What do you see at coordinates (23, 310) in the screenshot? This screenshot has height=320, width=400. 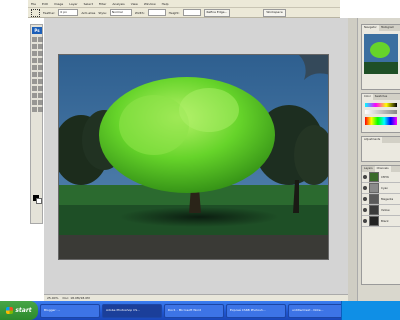 I see `start-label: start` at bounding box center [23, 310].